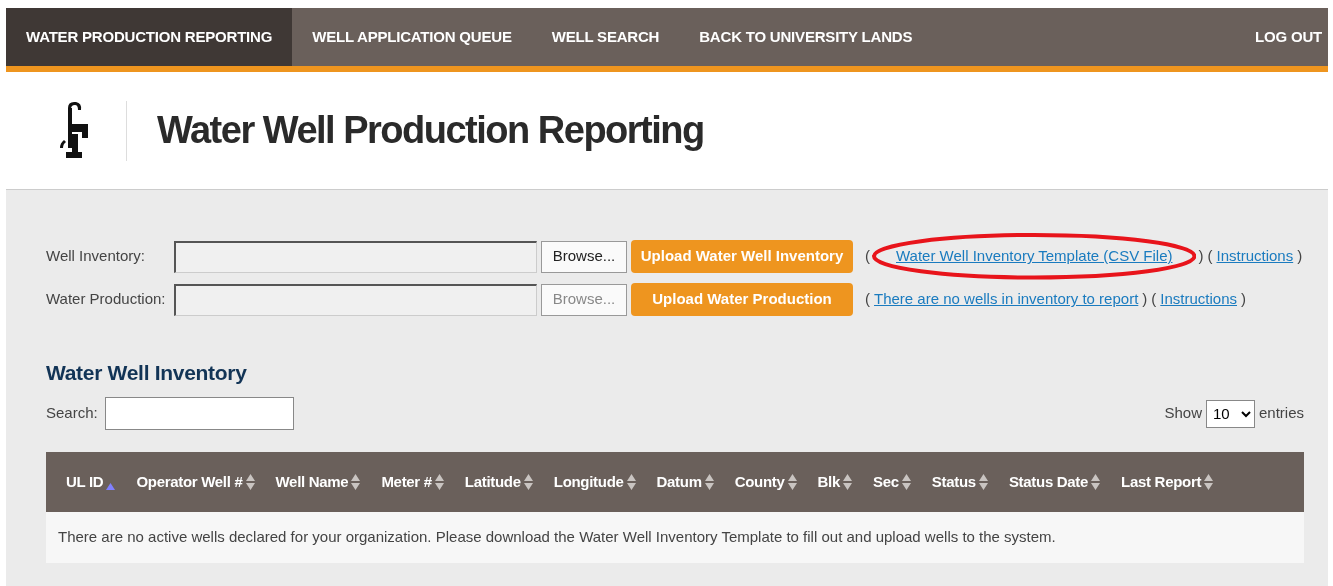 This screenshot has width=1333, height=586. I want to click on nav-link: WELL APPLICATION QUEUE, so click(412, 37).